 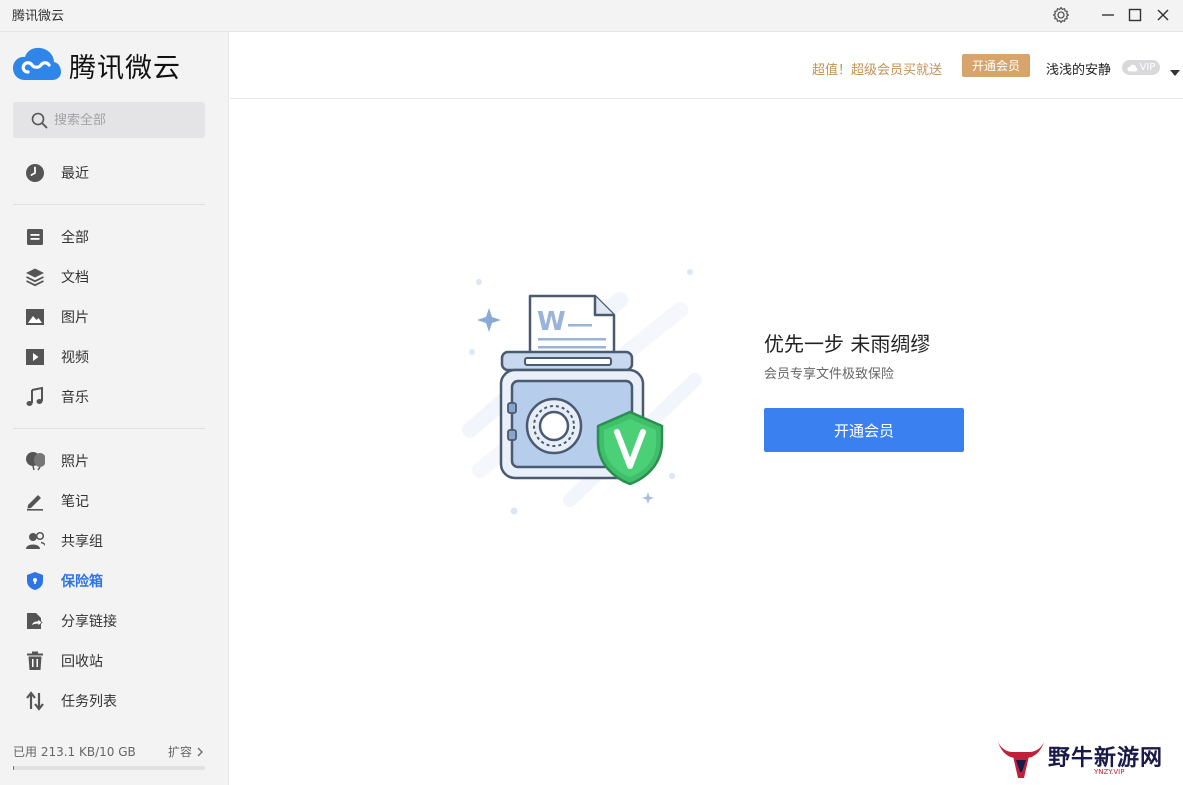 What do you see at coordinates (39, 120) in the screenshot?
I see `search-icon` at bounding box center [39, 120].